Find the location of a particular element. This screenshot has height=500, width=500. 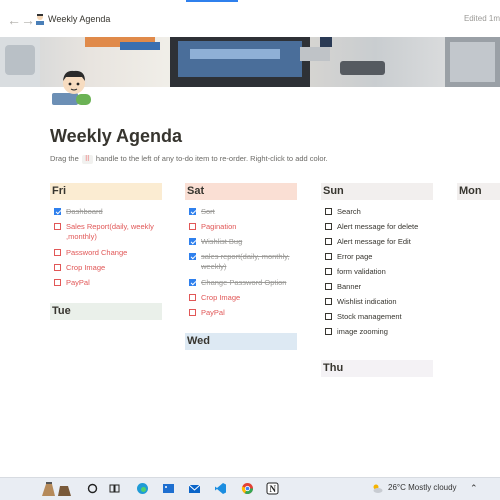

edited-status: Edited 1m is located at coordinates (481, 18).